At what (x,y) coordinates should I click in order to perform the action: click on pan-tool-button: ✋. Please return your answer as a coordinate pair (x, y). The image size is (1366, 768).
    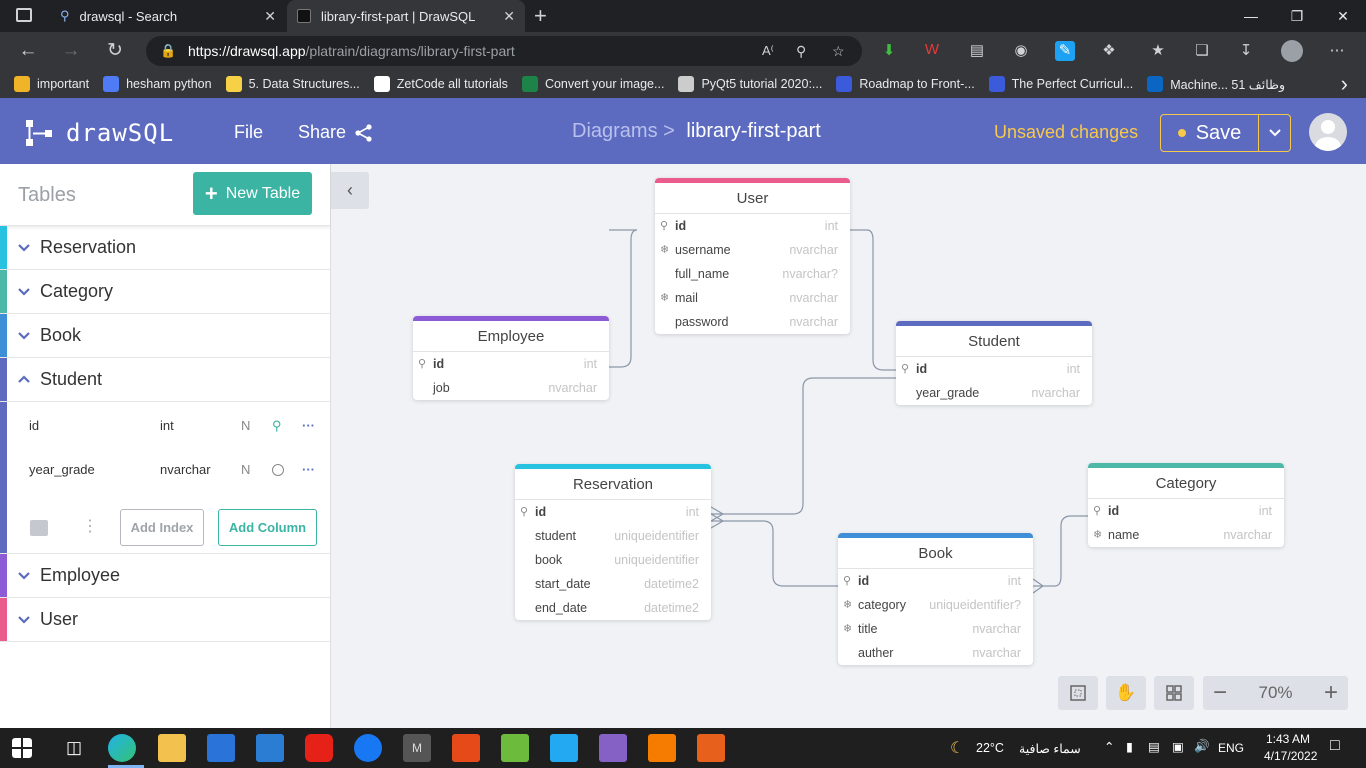
    Looking at the image, I should click on (1126, 693).